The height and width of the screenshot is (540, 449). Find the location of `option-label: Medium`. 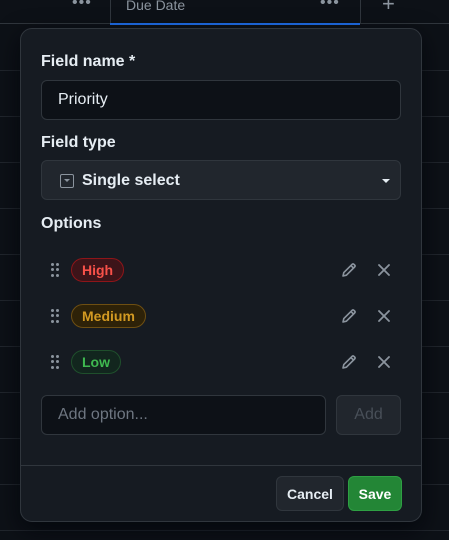

option-label: Medium is located at coordinates (108, 316).